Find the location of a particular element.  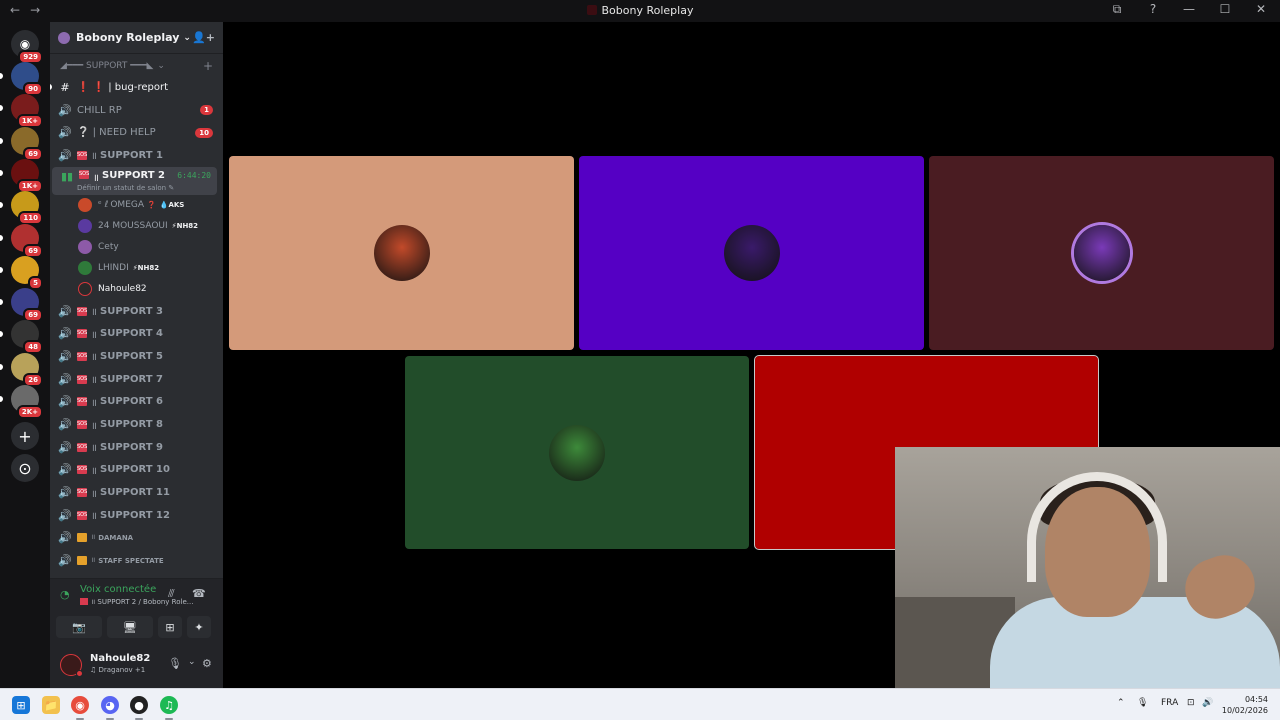

server-header: Bobony Roleplay ⌄ 👤+ is located at coordinates (136, 38).